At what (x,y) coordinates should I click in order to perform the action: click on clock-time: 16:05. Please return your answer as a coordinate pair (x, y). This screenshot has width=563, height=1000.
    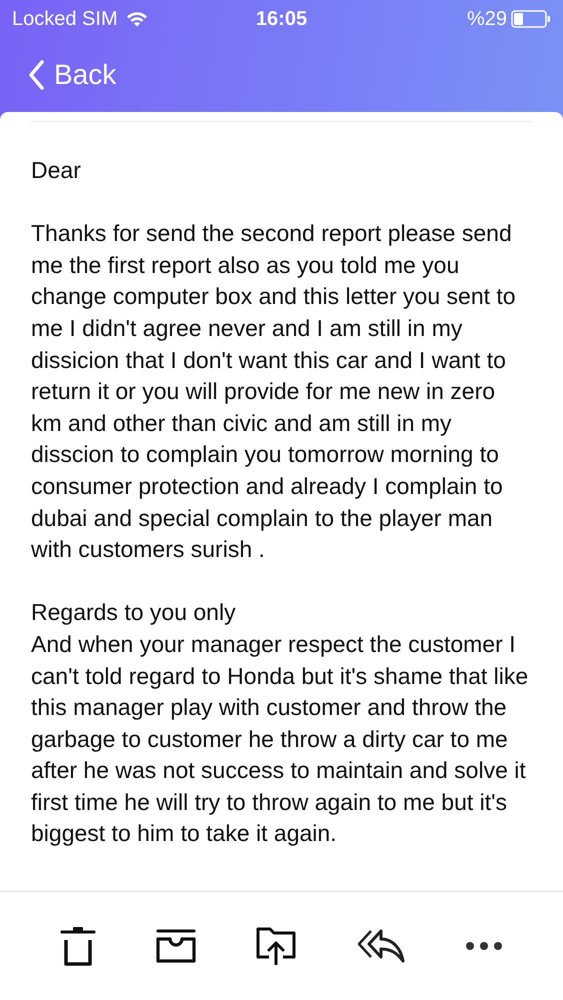
    Looking at the image, I should click on (282, 19).